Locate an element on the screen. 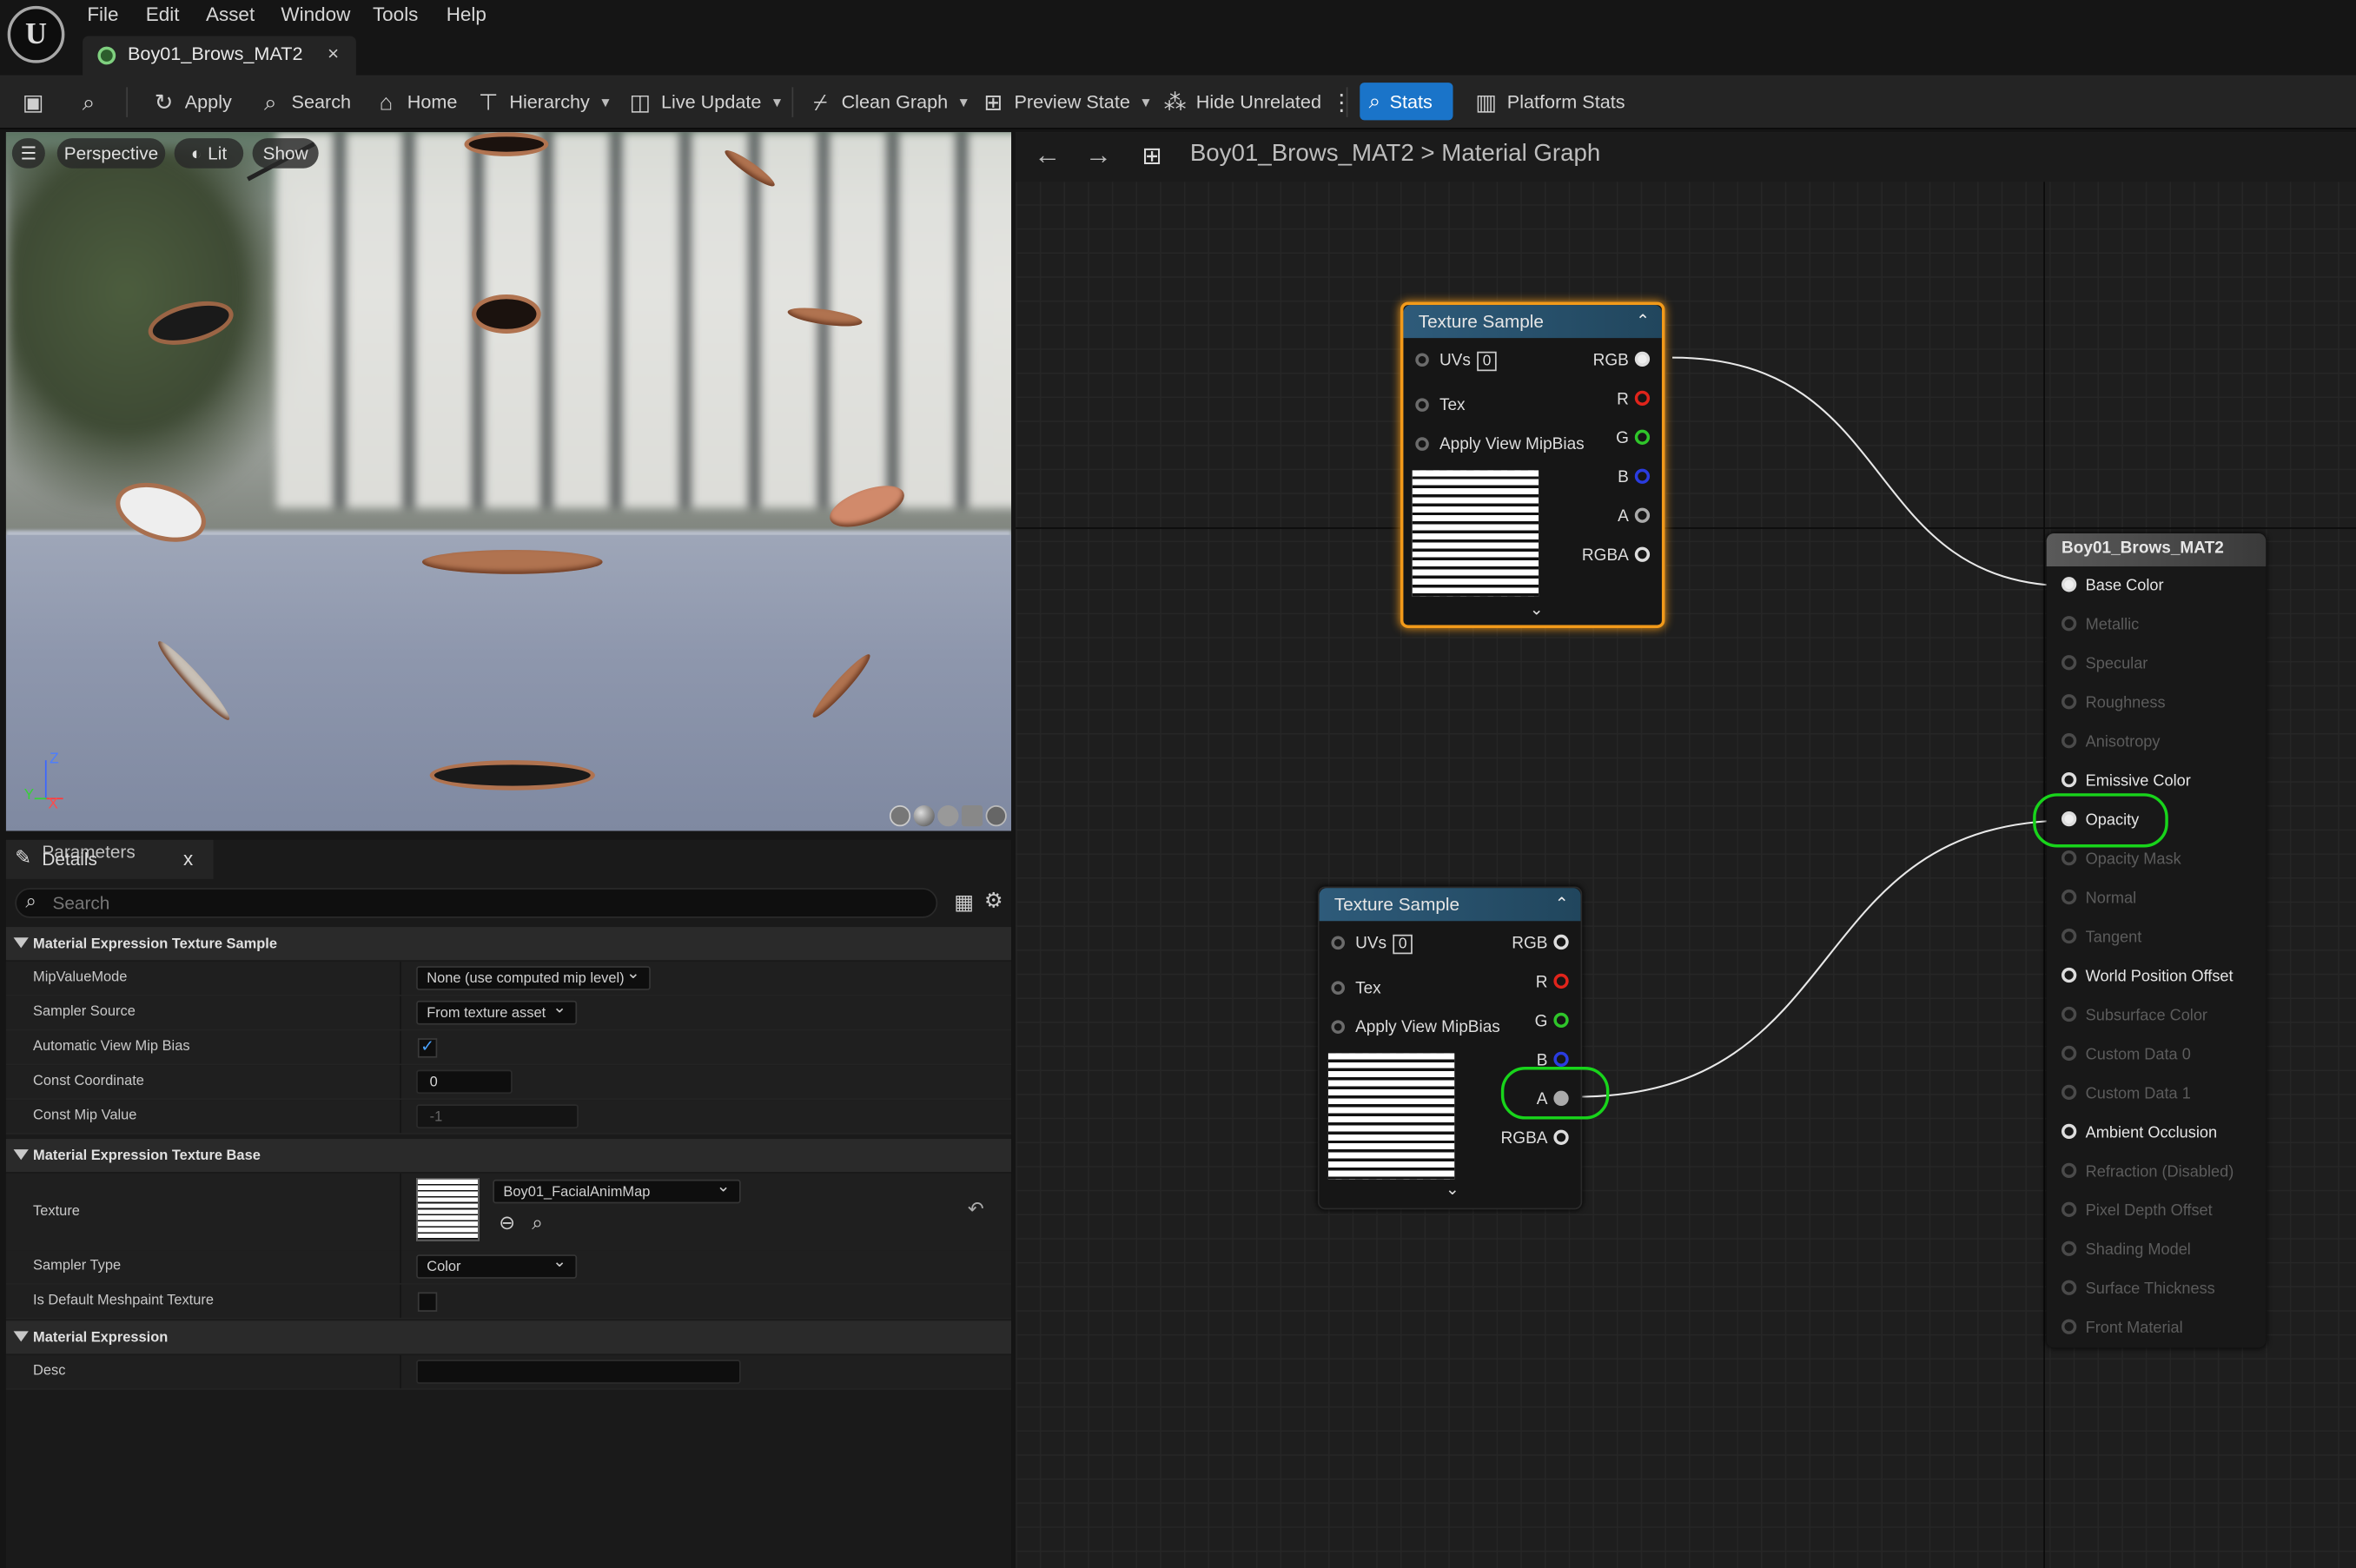 The height and width of the screenshot is (1568, 2356). preview-mesh-selector is located at coordinates (948, 816).